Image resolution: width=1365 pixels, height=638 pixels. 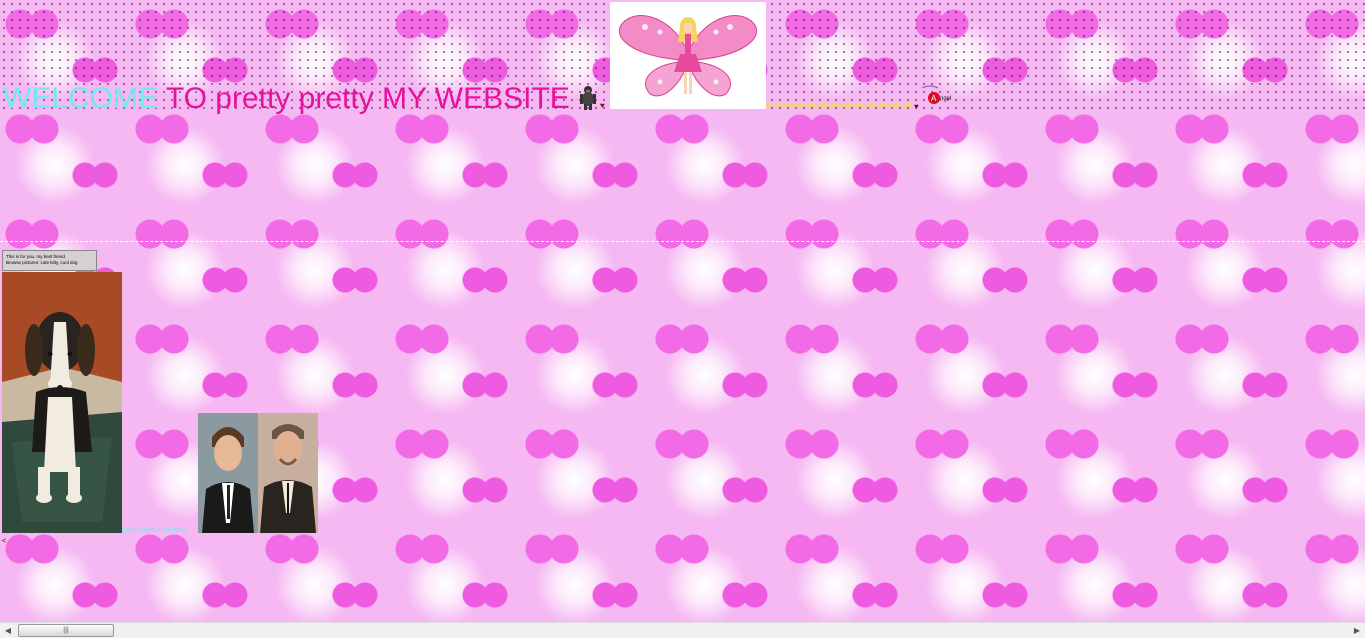 What do you see at coordinates (62, 402) in the screenshot?
I see `beagle-puppy-photo` at bounding box center [62, 402].